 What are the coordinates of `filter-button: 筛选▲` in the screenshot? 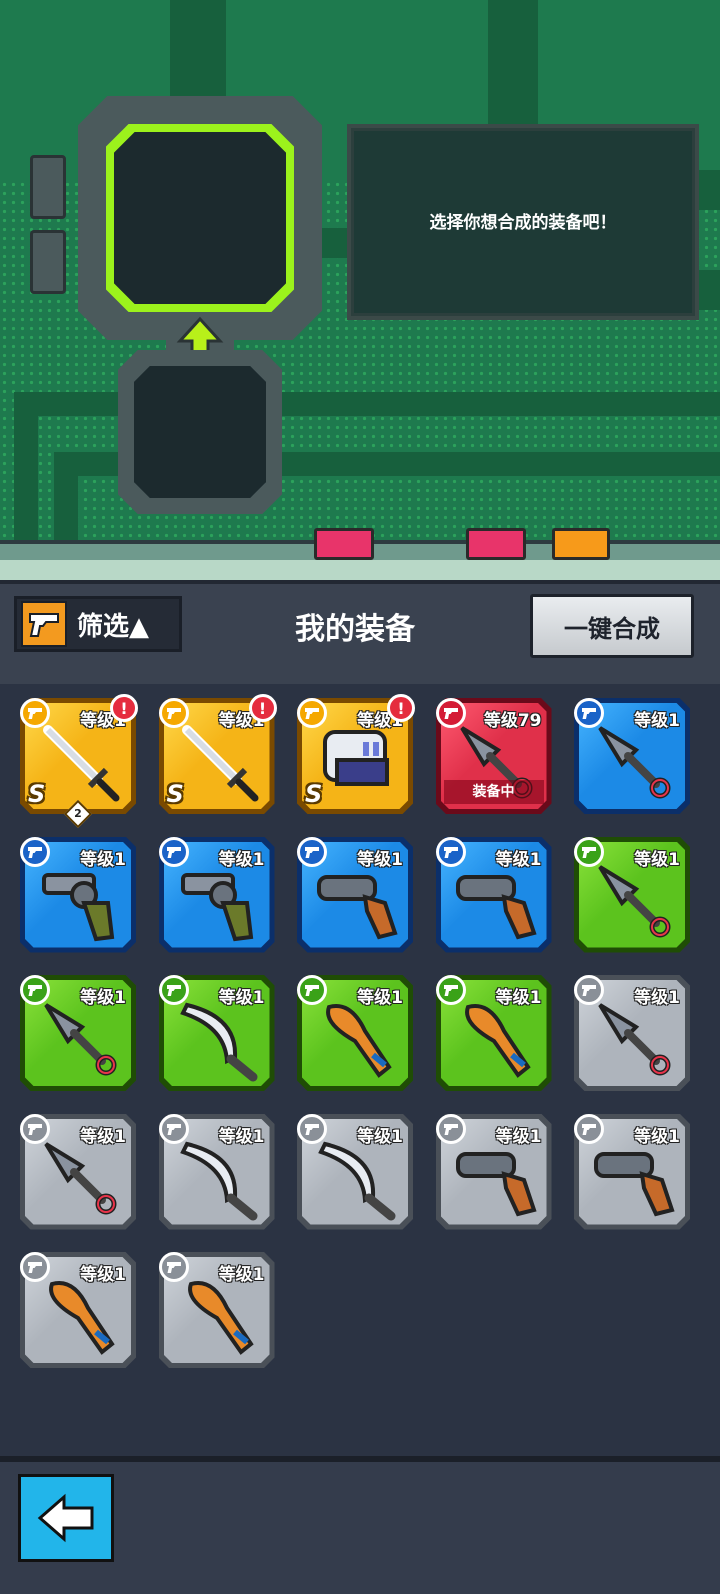 It's located at (98, 624).